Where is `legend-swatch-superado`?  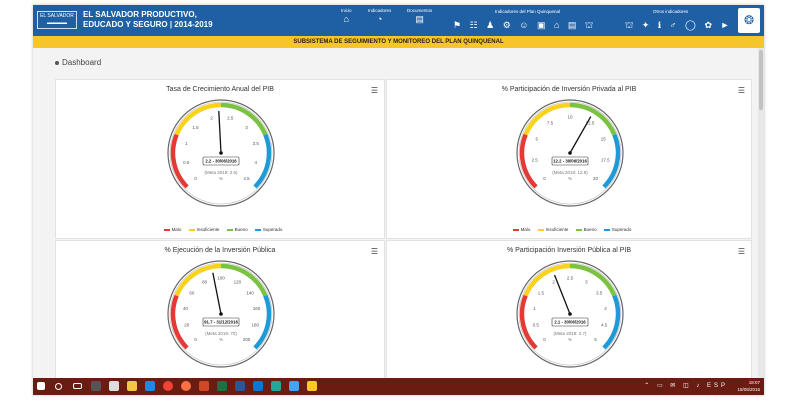
legend-swatch-superado is located at coordinates (257, 229).